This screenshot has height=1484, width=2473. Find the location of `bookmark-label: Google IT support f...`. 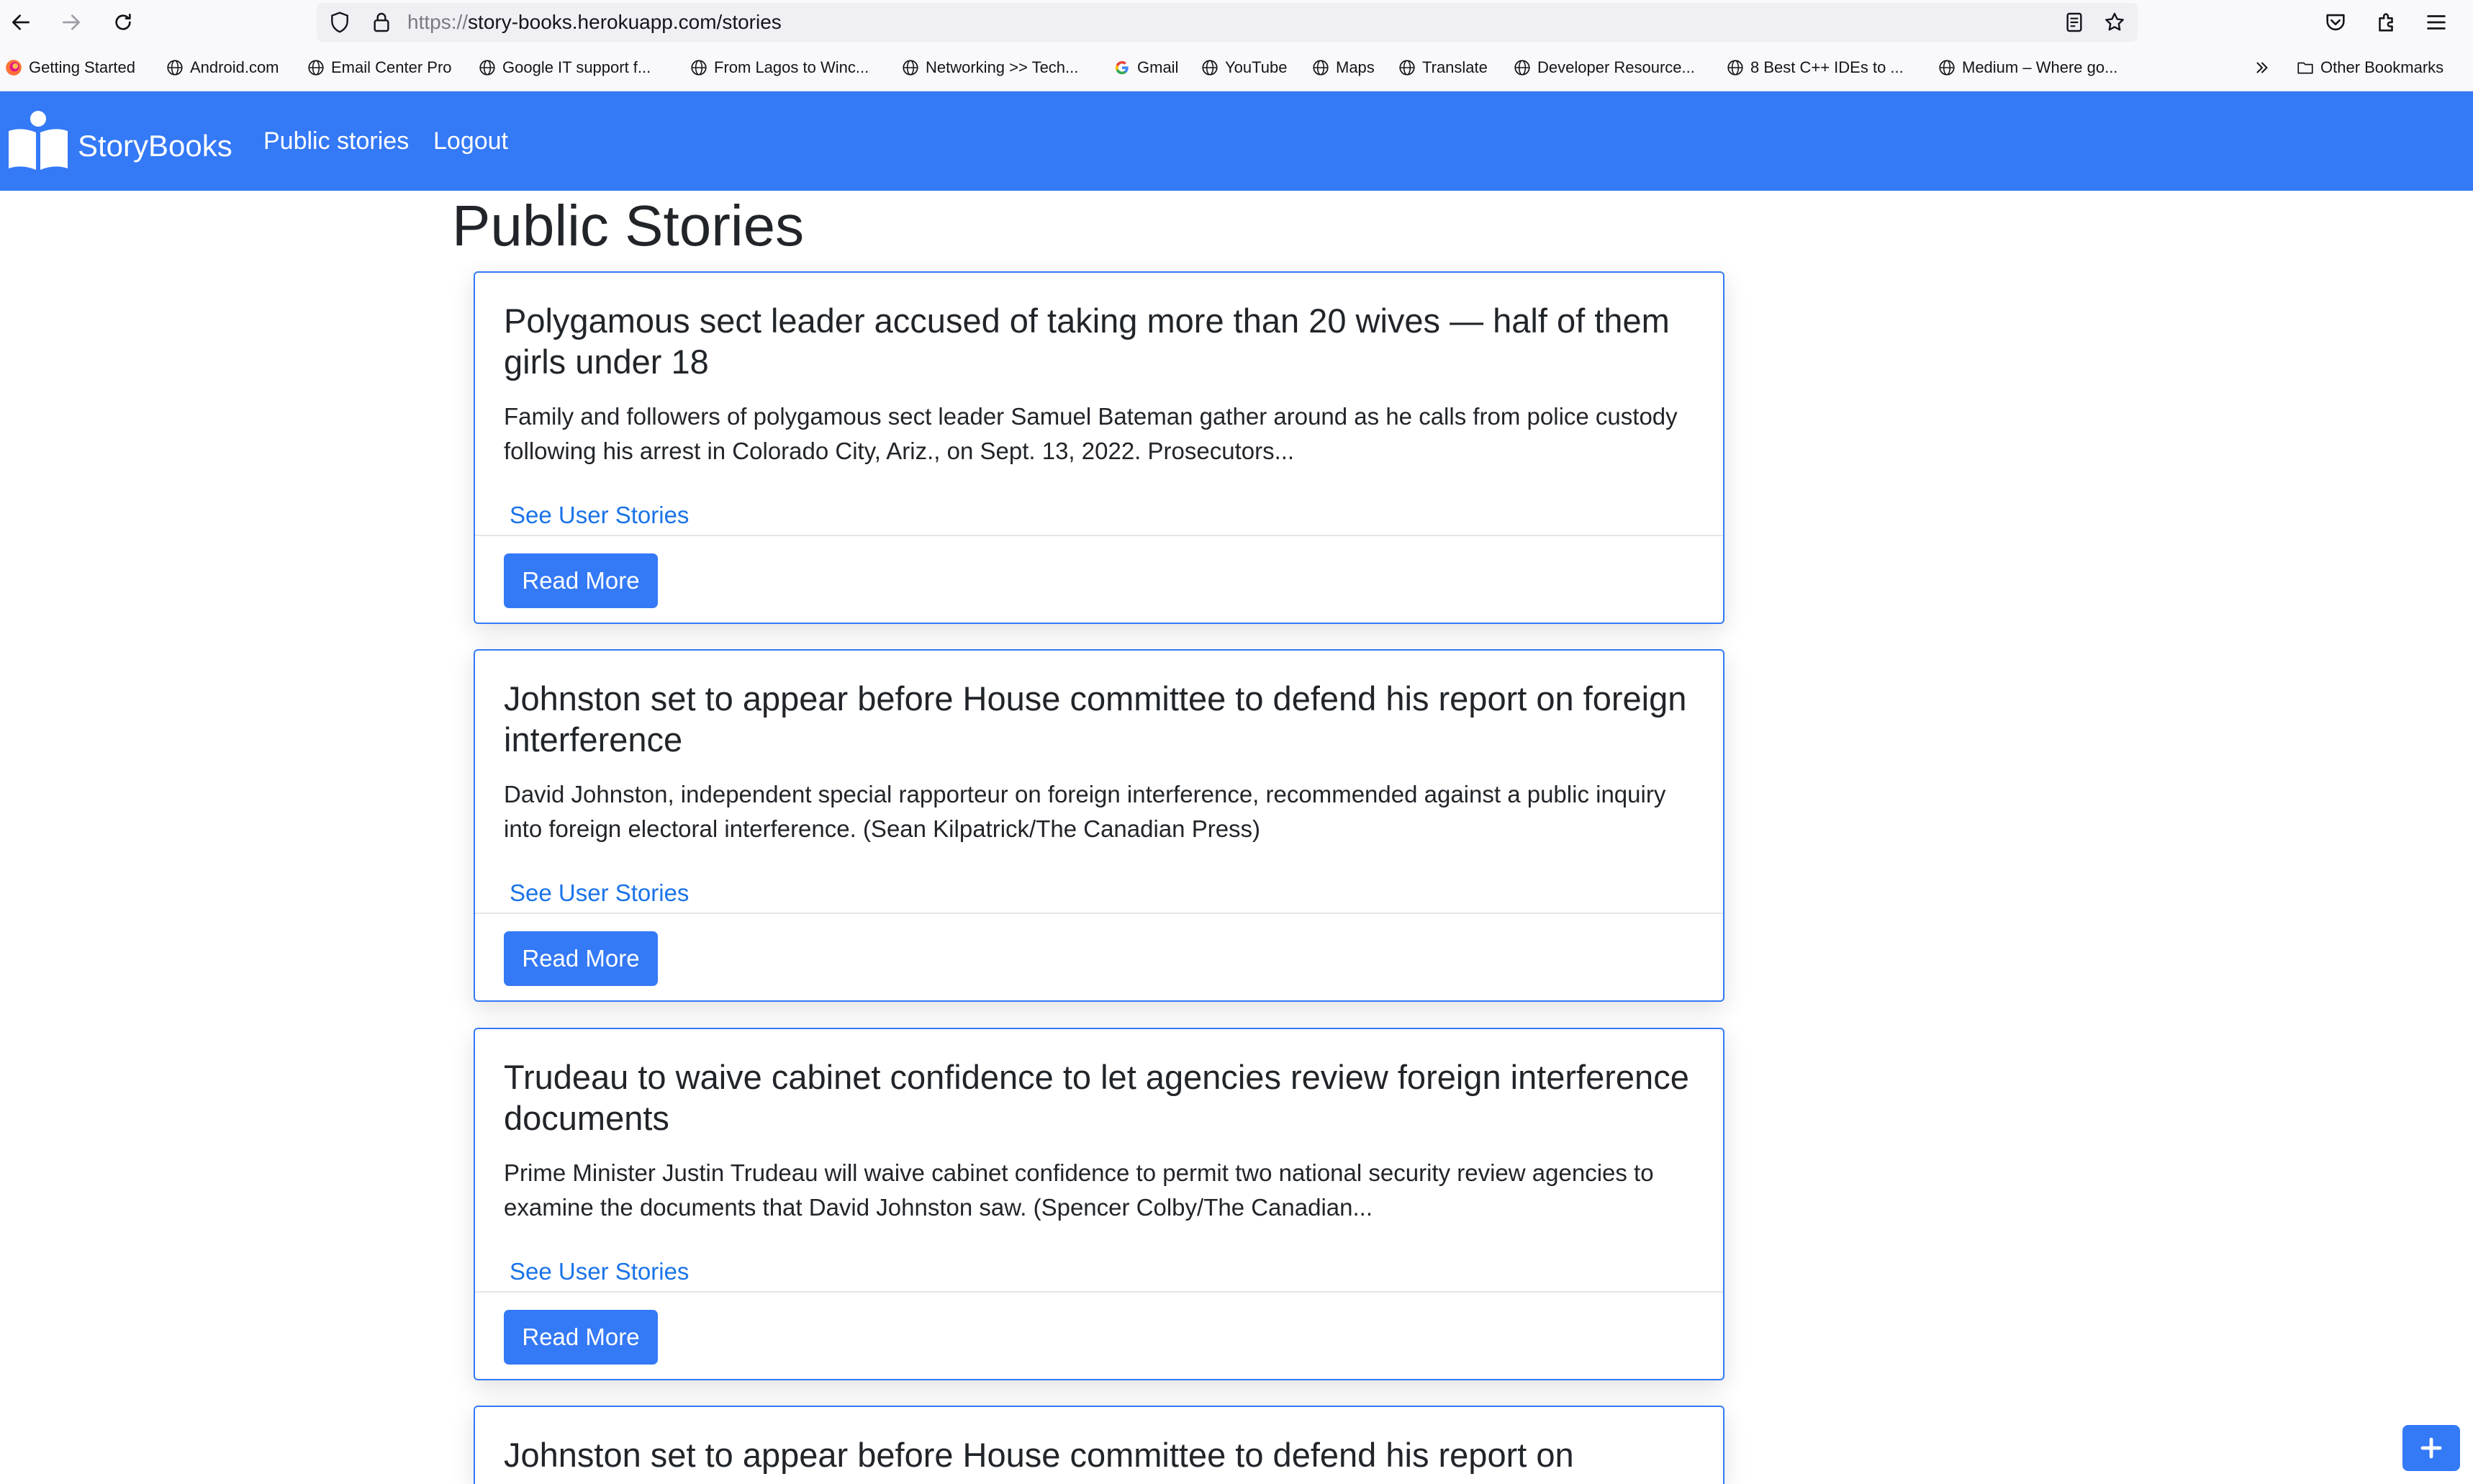

bookmark-label: Google IT support f... is located at coordinates (576, 67).